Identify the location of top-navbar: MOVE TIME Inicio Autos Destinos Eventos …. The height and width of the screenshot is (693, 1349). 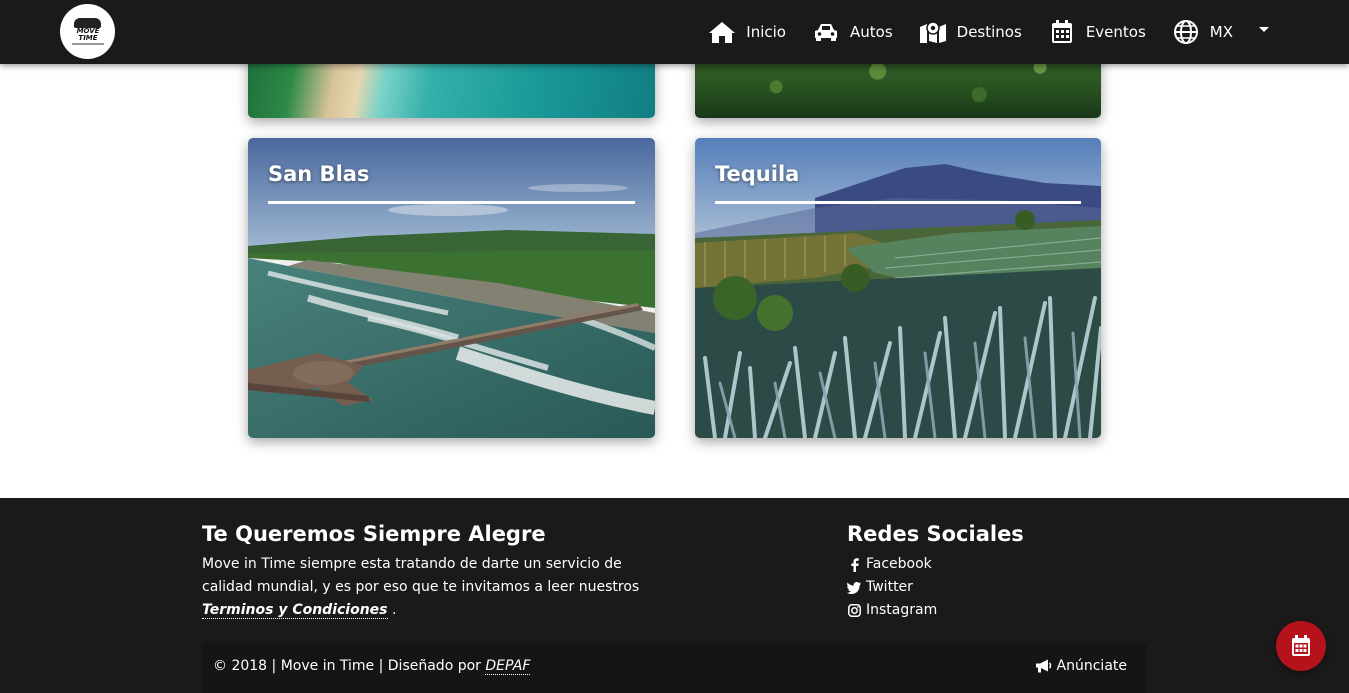
(674, 32).